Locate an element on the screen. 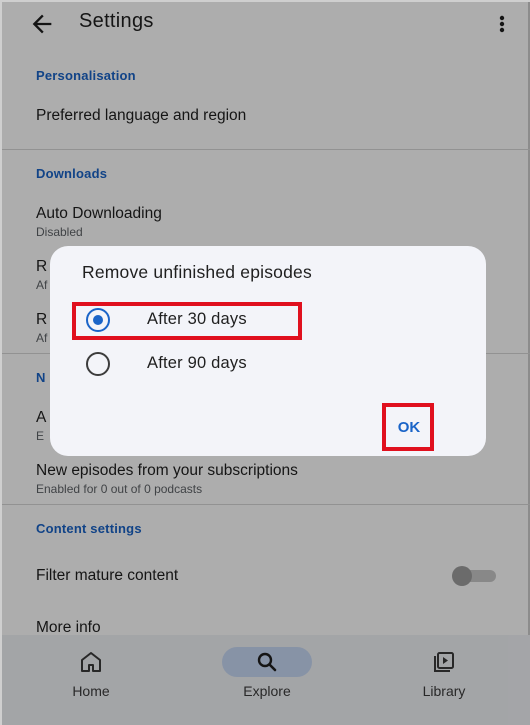 This screenshot has width=530, height=725. highlight-box-after-30-days is located at coordinates (187, 321).